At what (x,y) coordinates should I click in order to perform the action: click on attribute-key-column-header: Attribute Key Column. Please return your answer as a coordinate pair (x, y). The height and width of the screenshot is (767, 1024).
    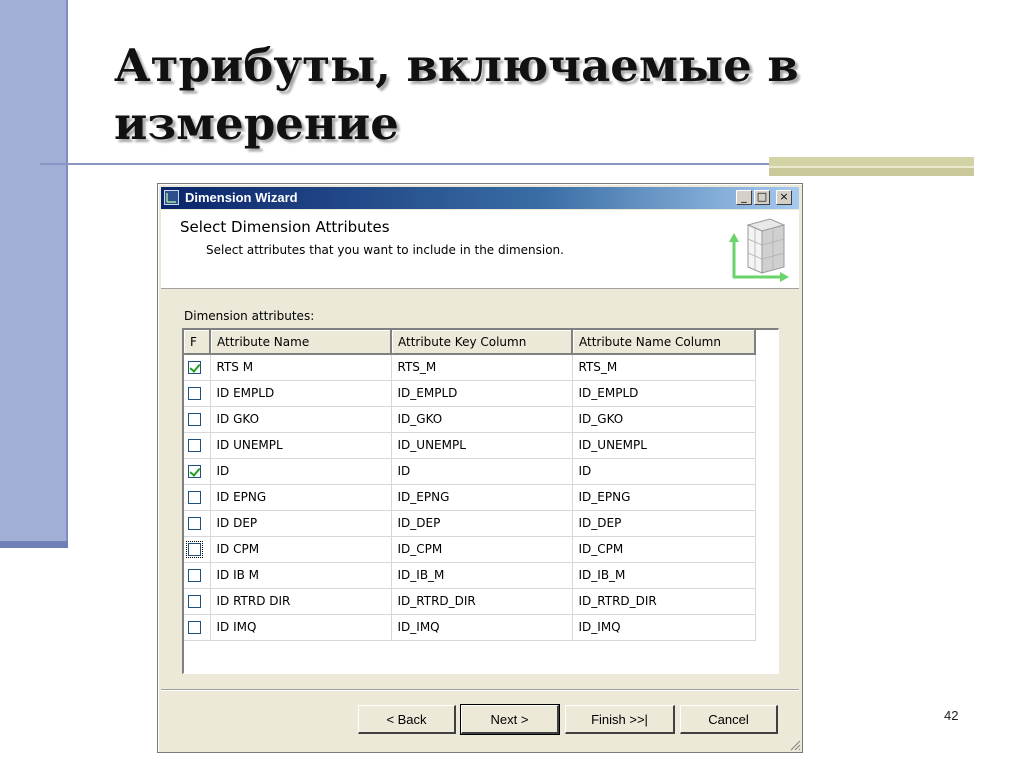
    Looking at the image, I should click on (482, 342).